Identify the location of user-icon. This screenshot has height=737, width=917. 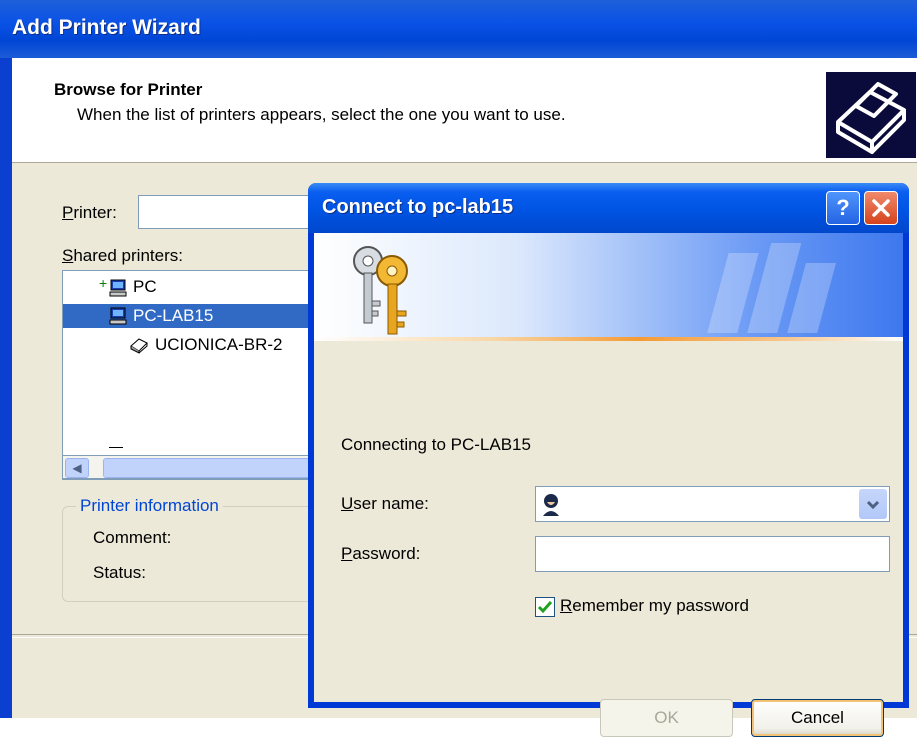
(551, 505).